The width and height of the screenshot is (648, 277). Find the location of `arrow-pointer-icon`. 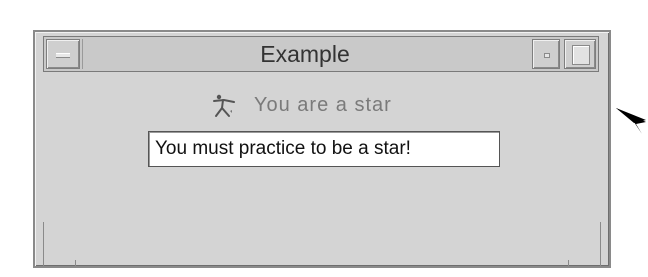

arrow-pointer-icon is located at coordinates (631, 121).